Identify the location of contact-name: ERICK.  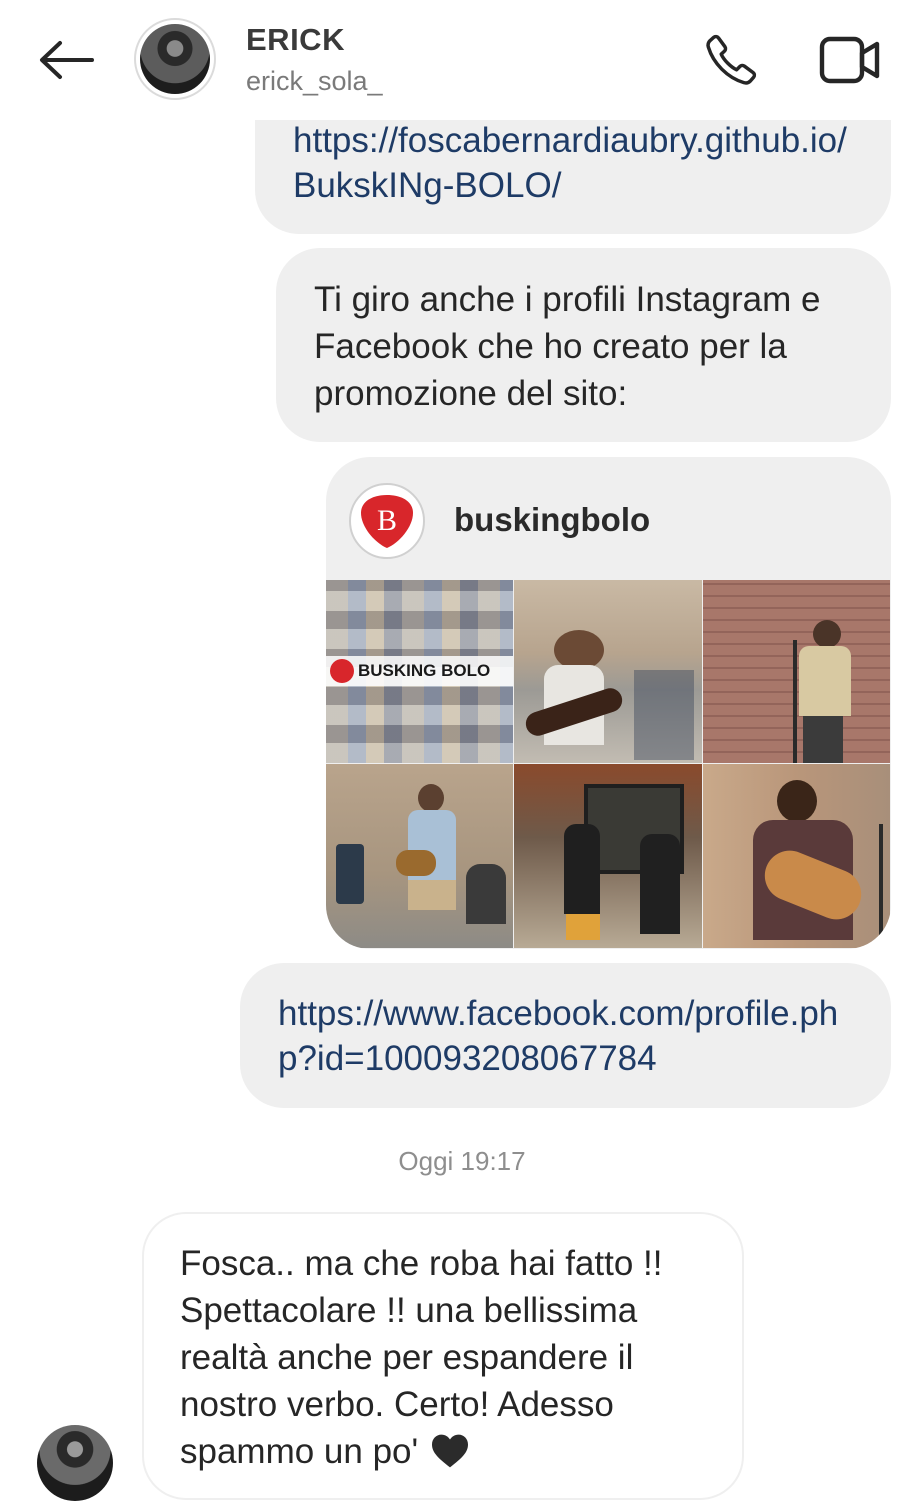
(295, 40).